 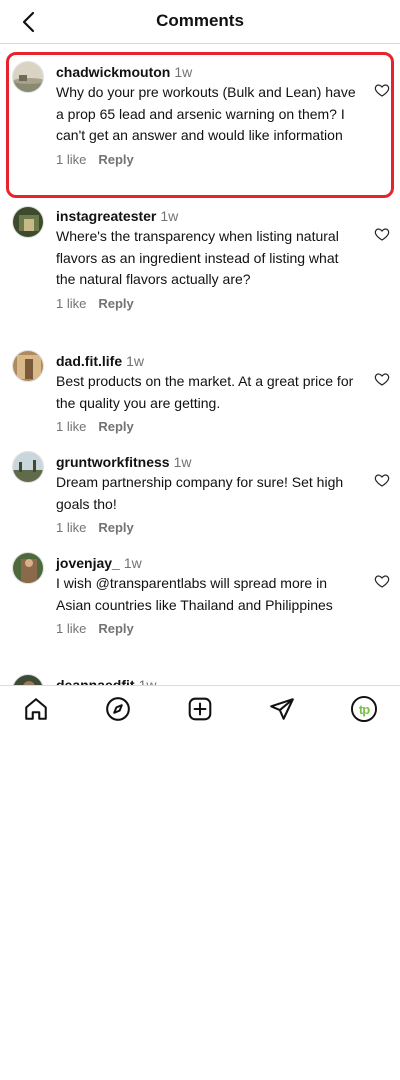 I want to click on profile-avatar: tp, so click(x=364, y=709).